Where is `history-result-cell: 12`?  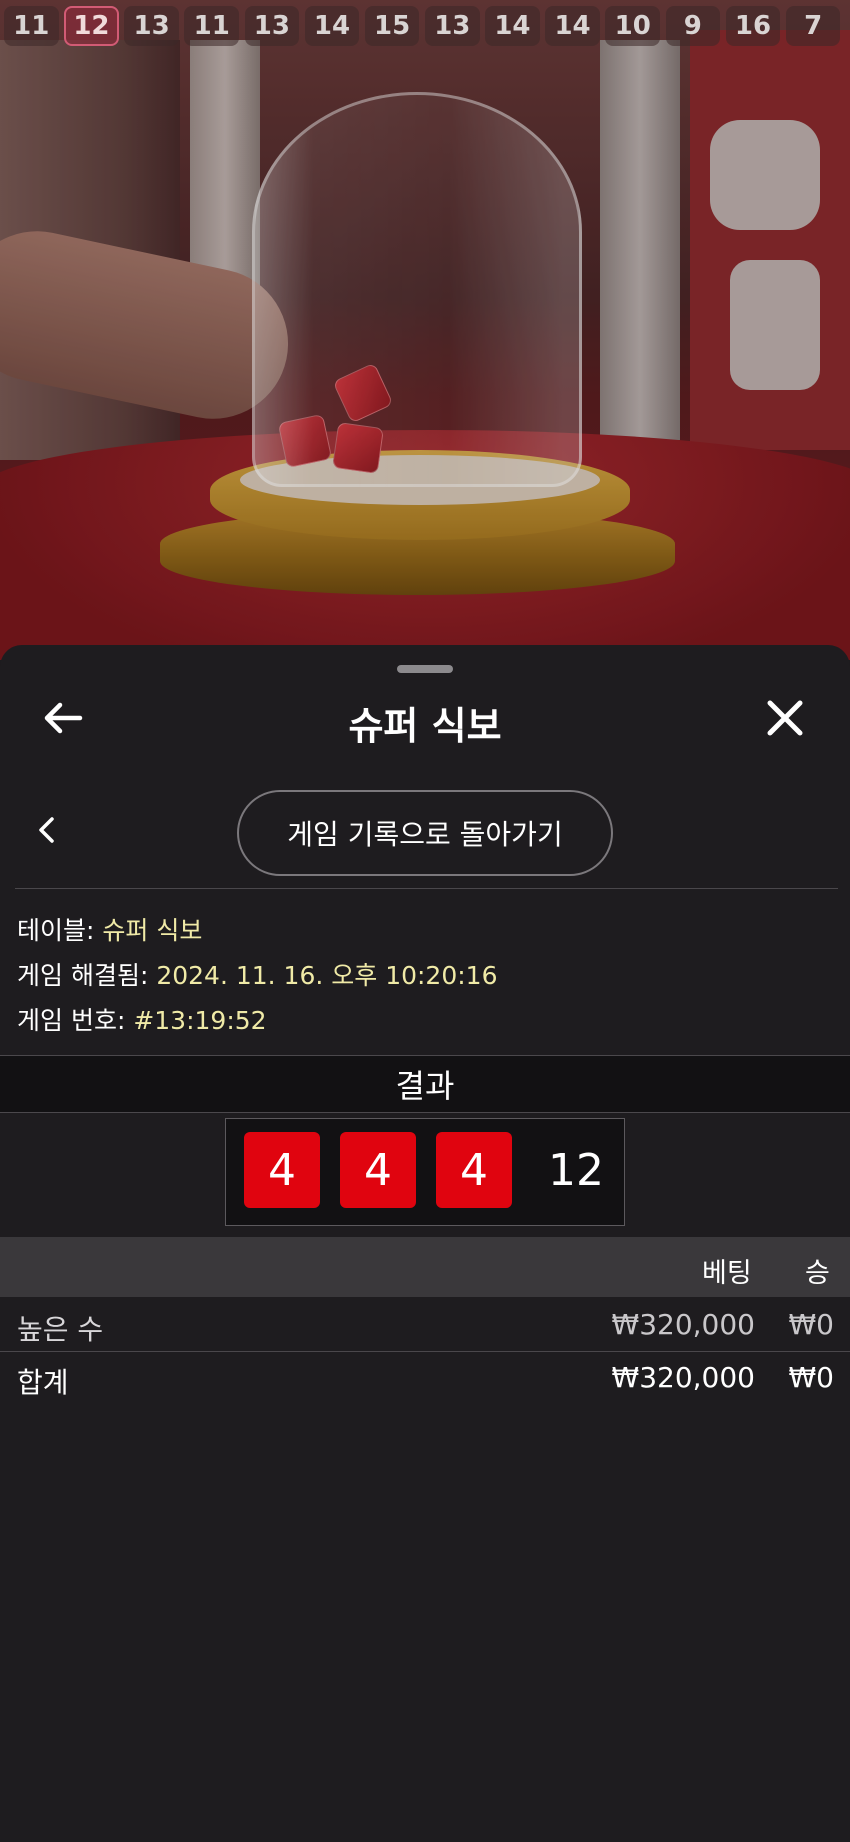
history-result-cell: 12 is located at coordinates (91, 26).